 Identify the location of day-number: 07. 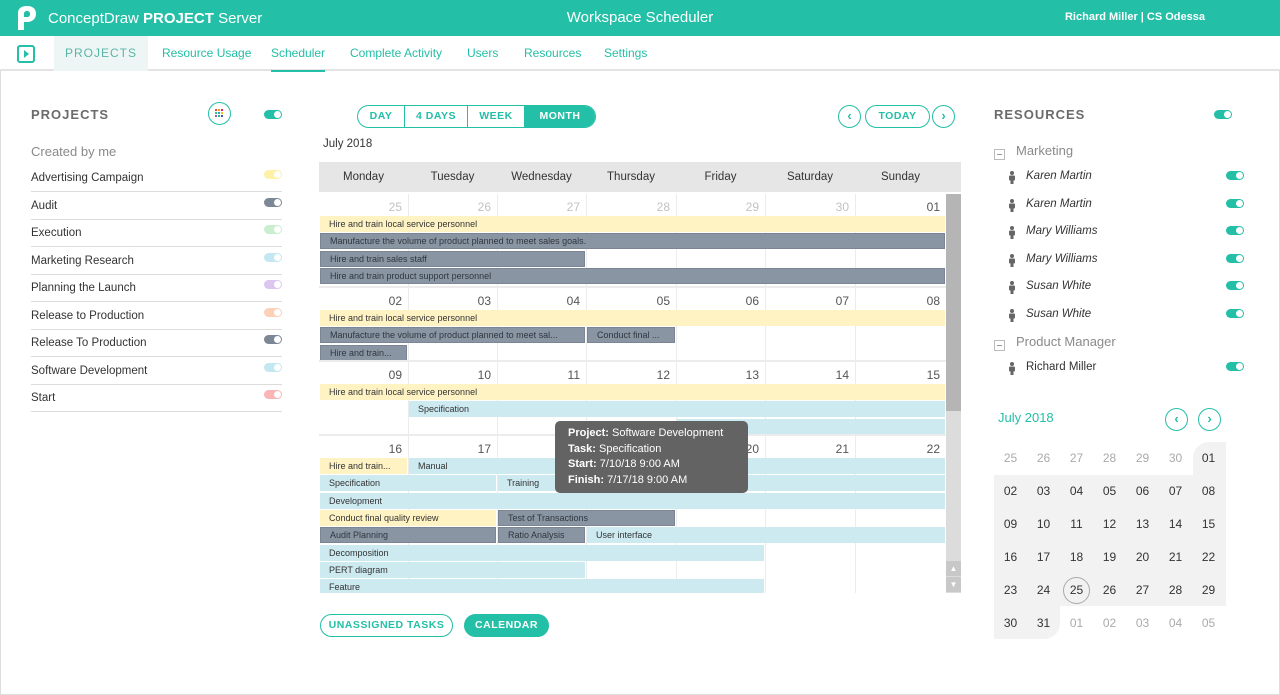
(809, 301).